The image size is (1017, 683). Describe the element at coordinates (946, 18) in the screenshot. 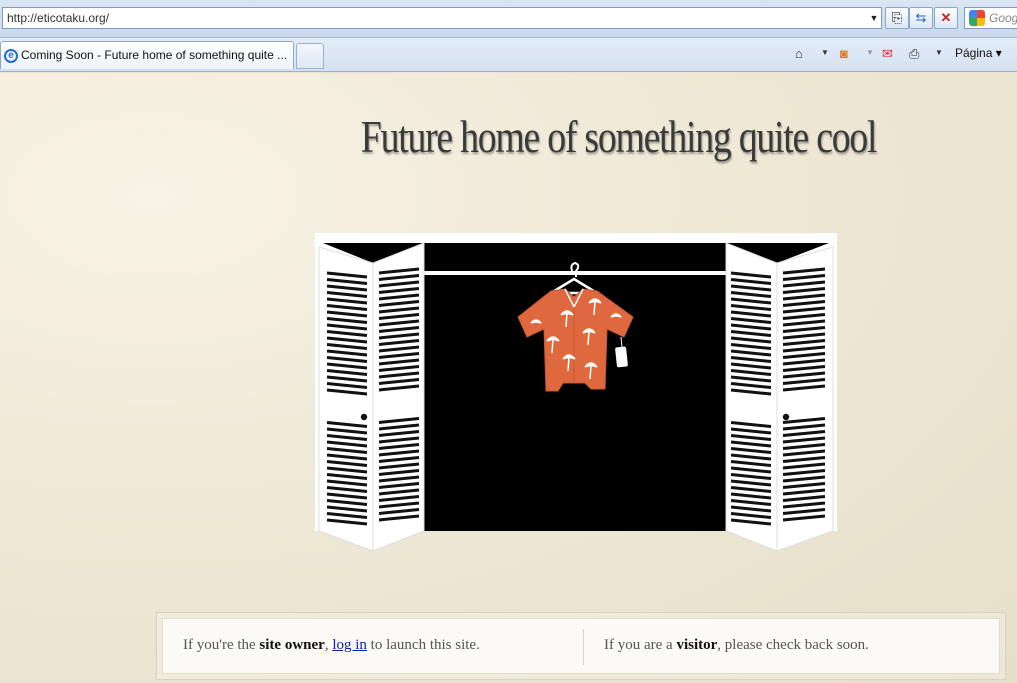

I see `stop-icon: ✕` at that location.